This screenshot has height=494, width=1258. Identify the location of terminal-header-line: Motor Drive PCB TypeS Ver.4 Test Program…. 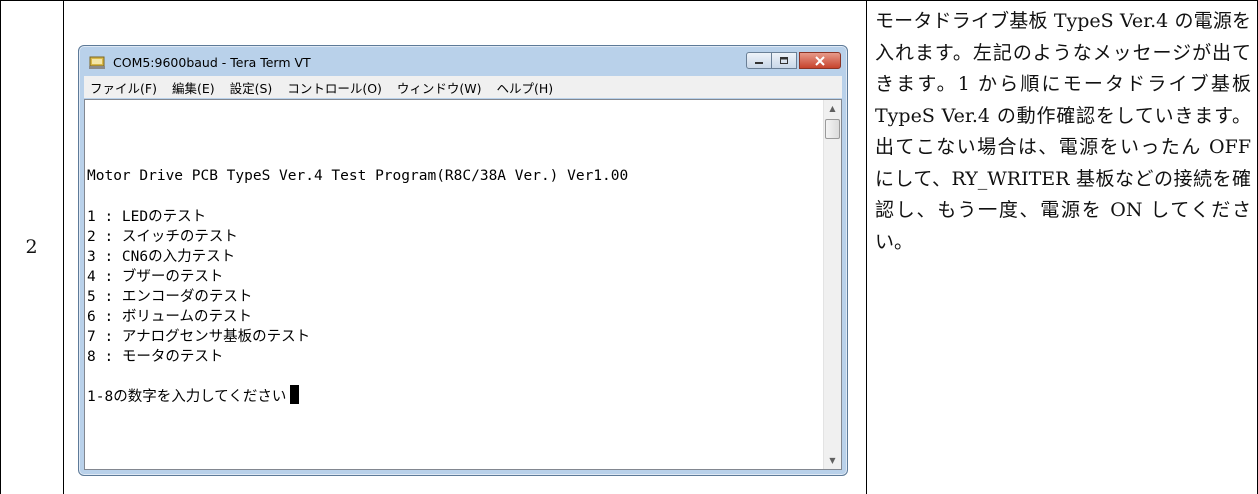
(358, 176).